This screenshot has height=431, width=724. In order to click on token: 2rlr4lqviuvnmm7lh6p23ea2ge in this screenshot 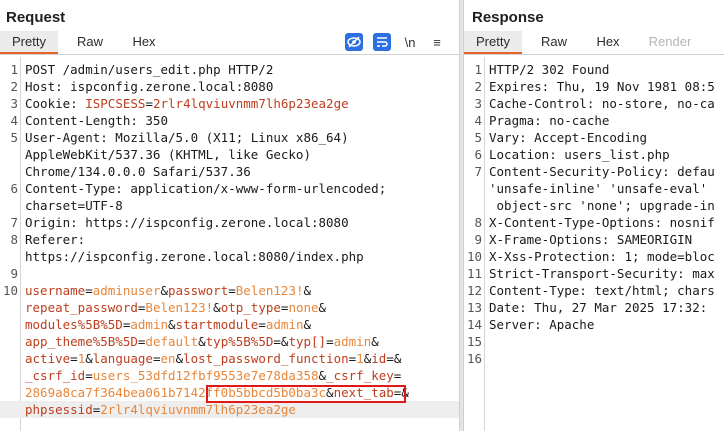, I will do `click(250, 103)`.